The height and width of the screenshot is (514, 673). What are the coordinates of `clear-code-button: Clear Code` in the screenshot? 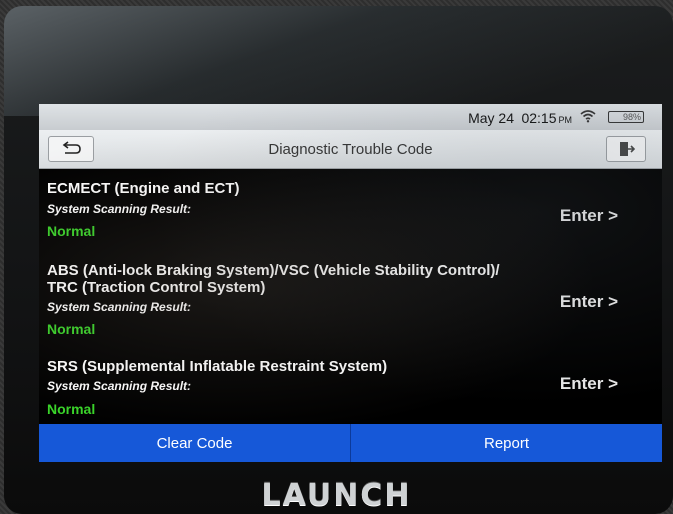 It's located at (194, 443).